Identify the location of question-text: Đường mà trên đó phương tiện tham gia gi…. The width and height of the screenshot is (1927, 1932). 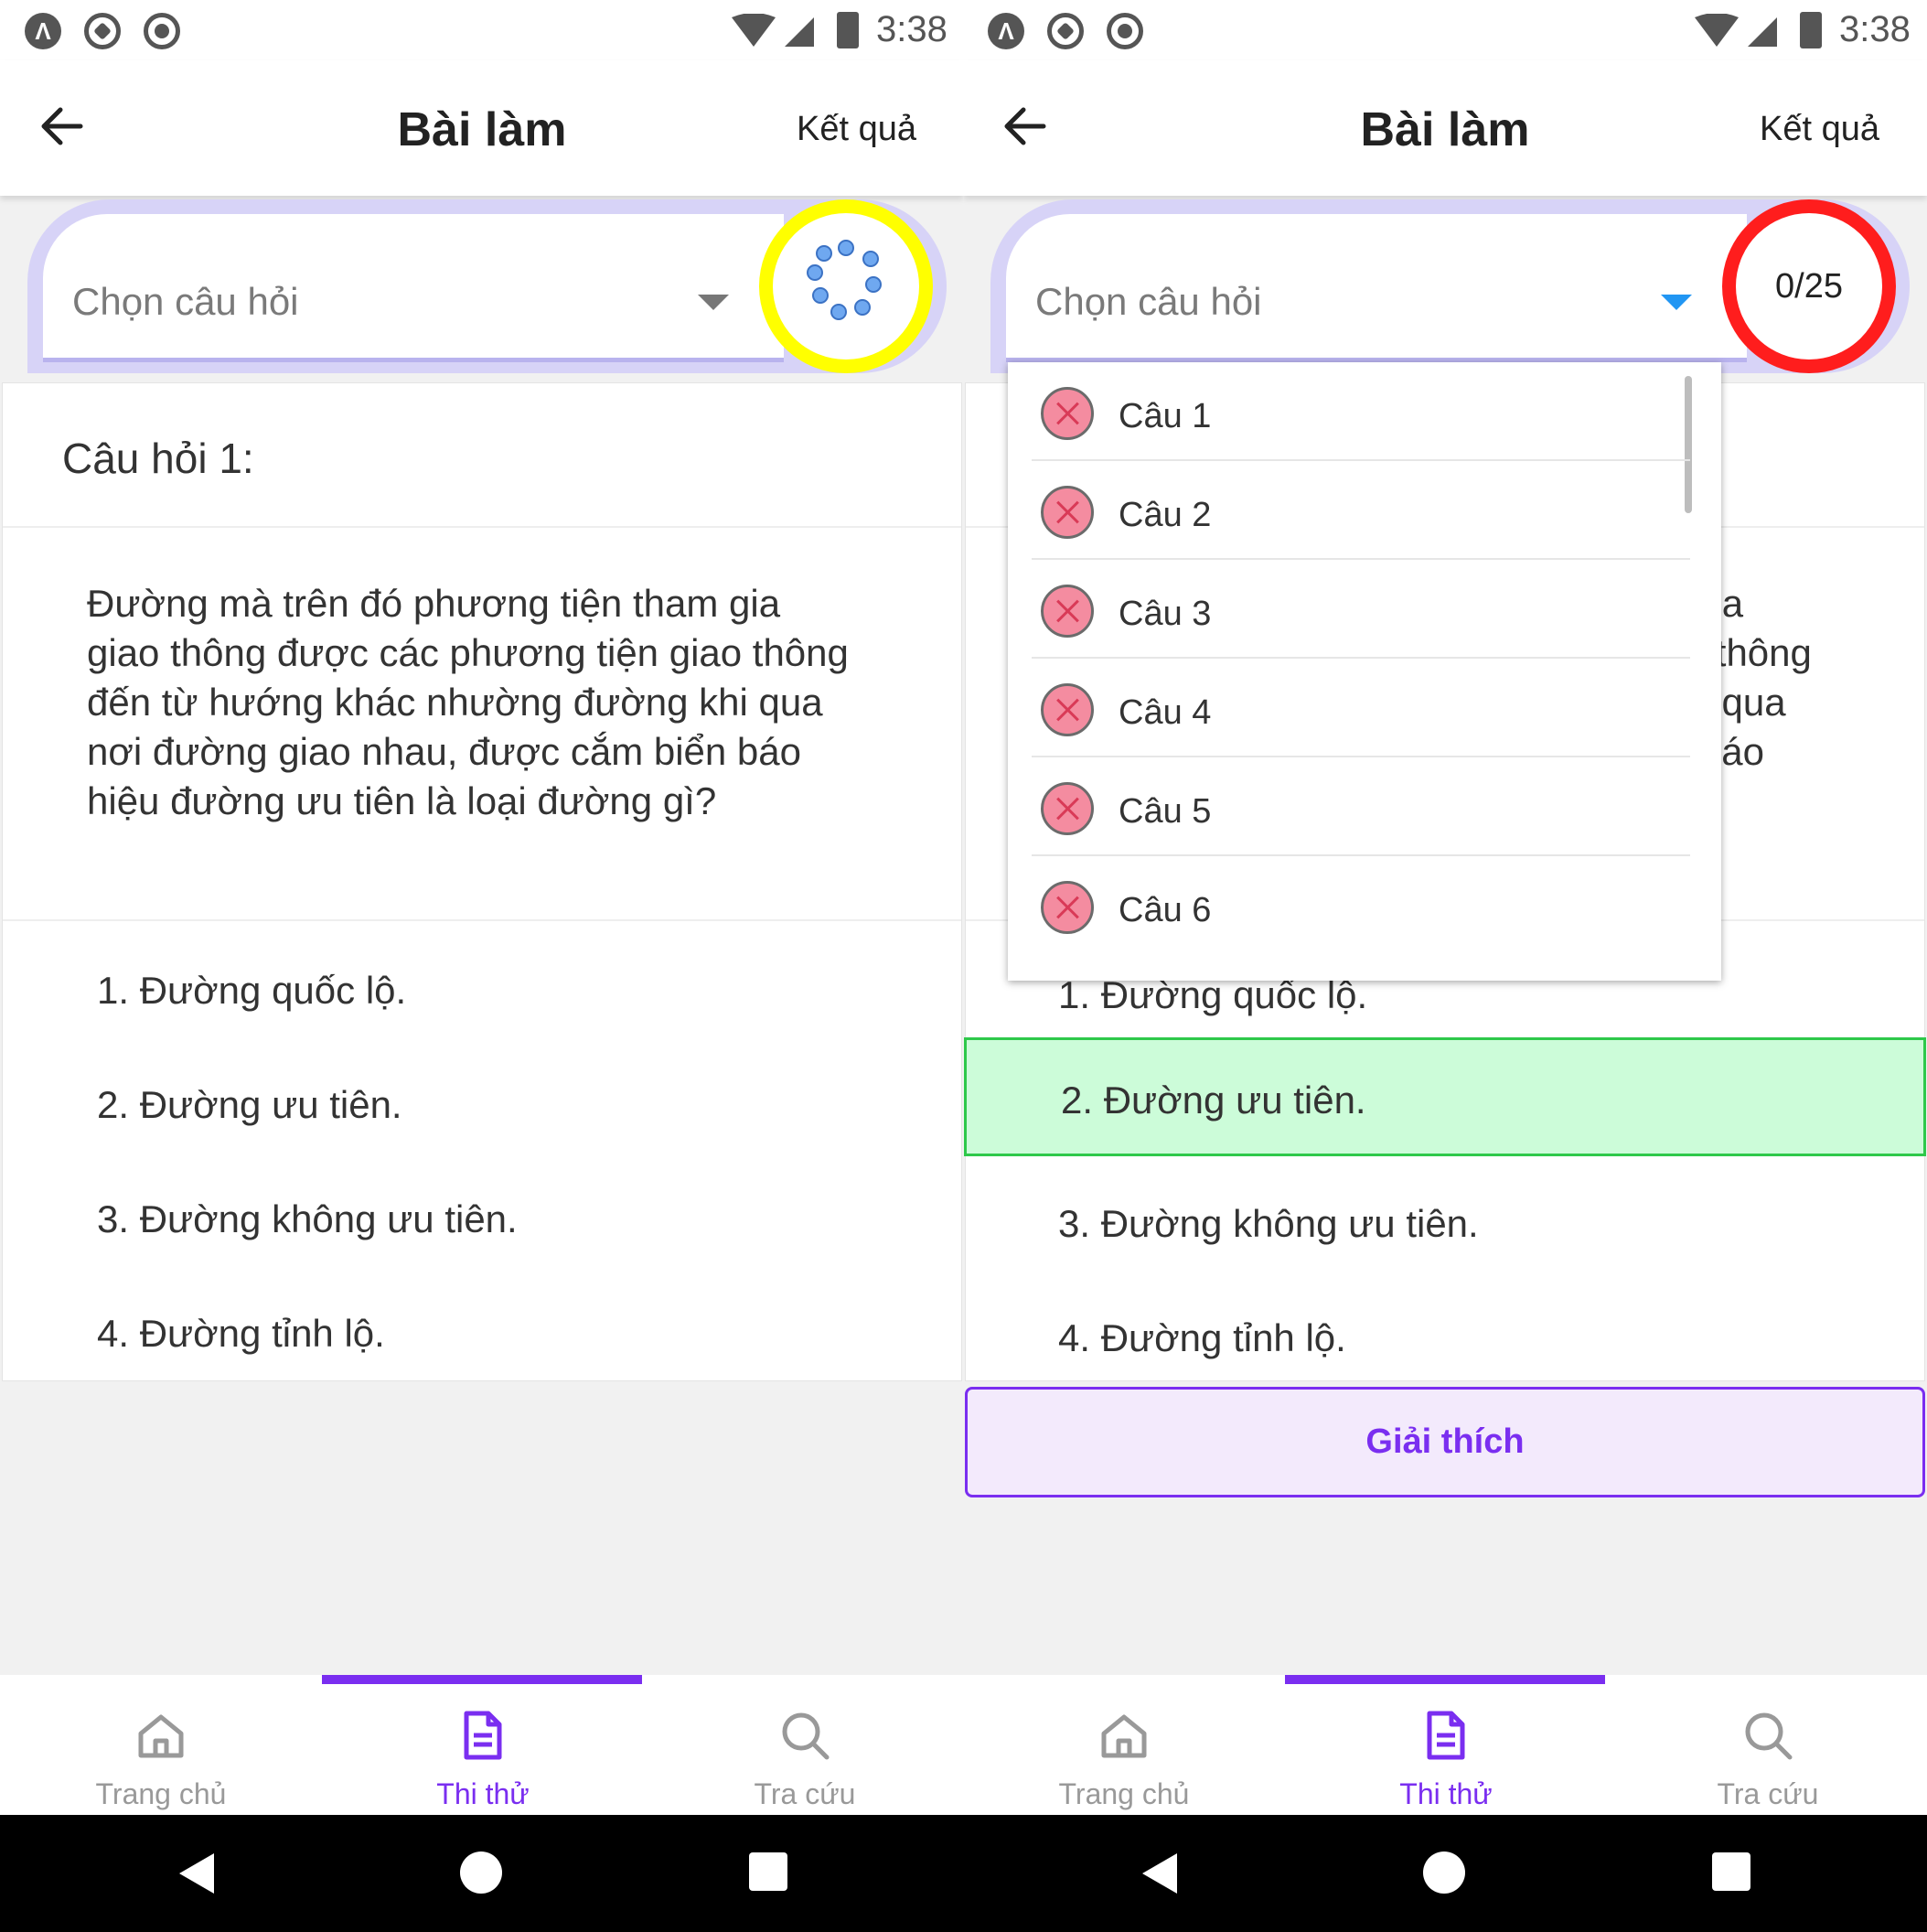
(468, 702).